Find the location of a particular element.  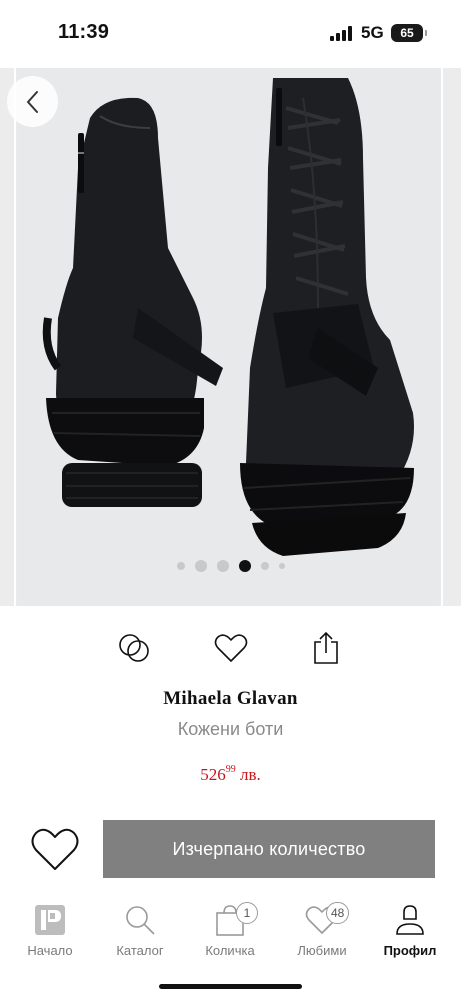

price-currency: лв. is located at coordinates (250, 774).